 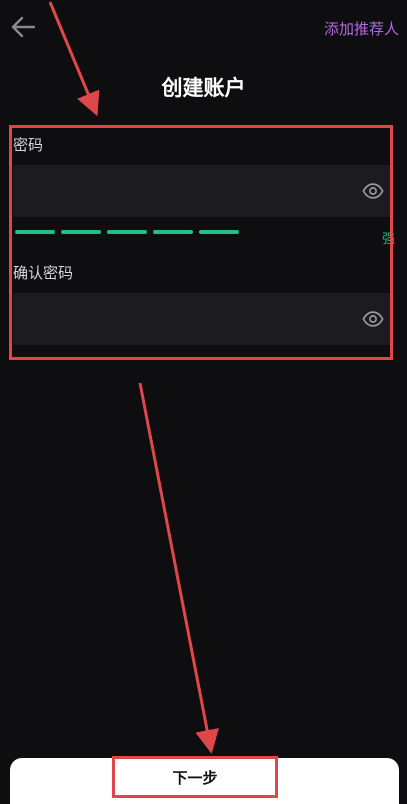 I want to click on strength-label: 强, so click(x=388, y=239).